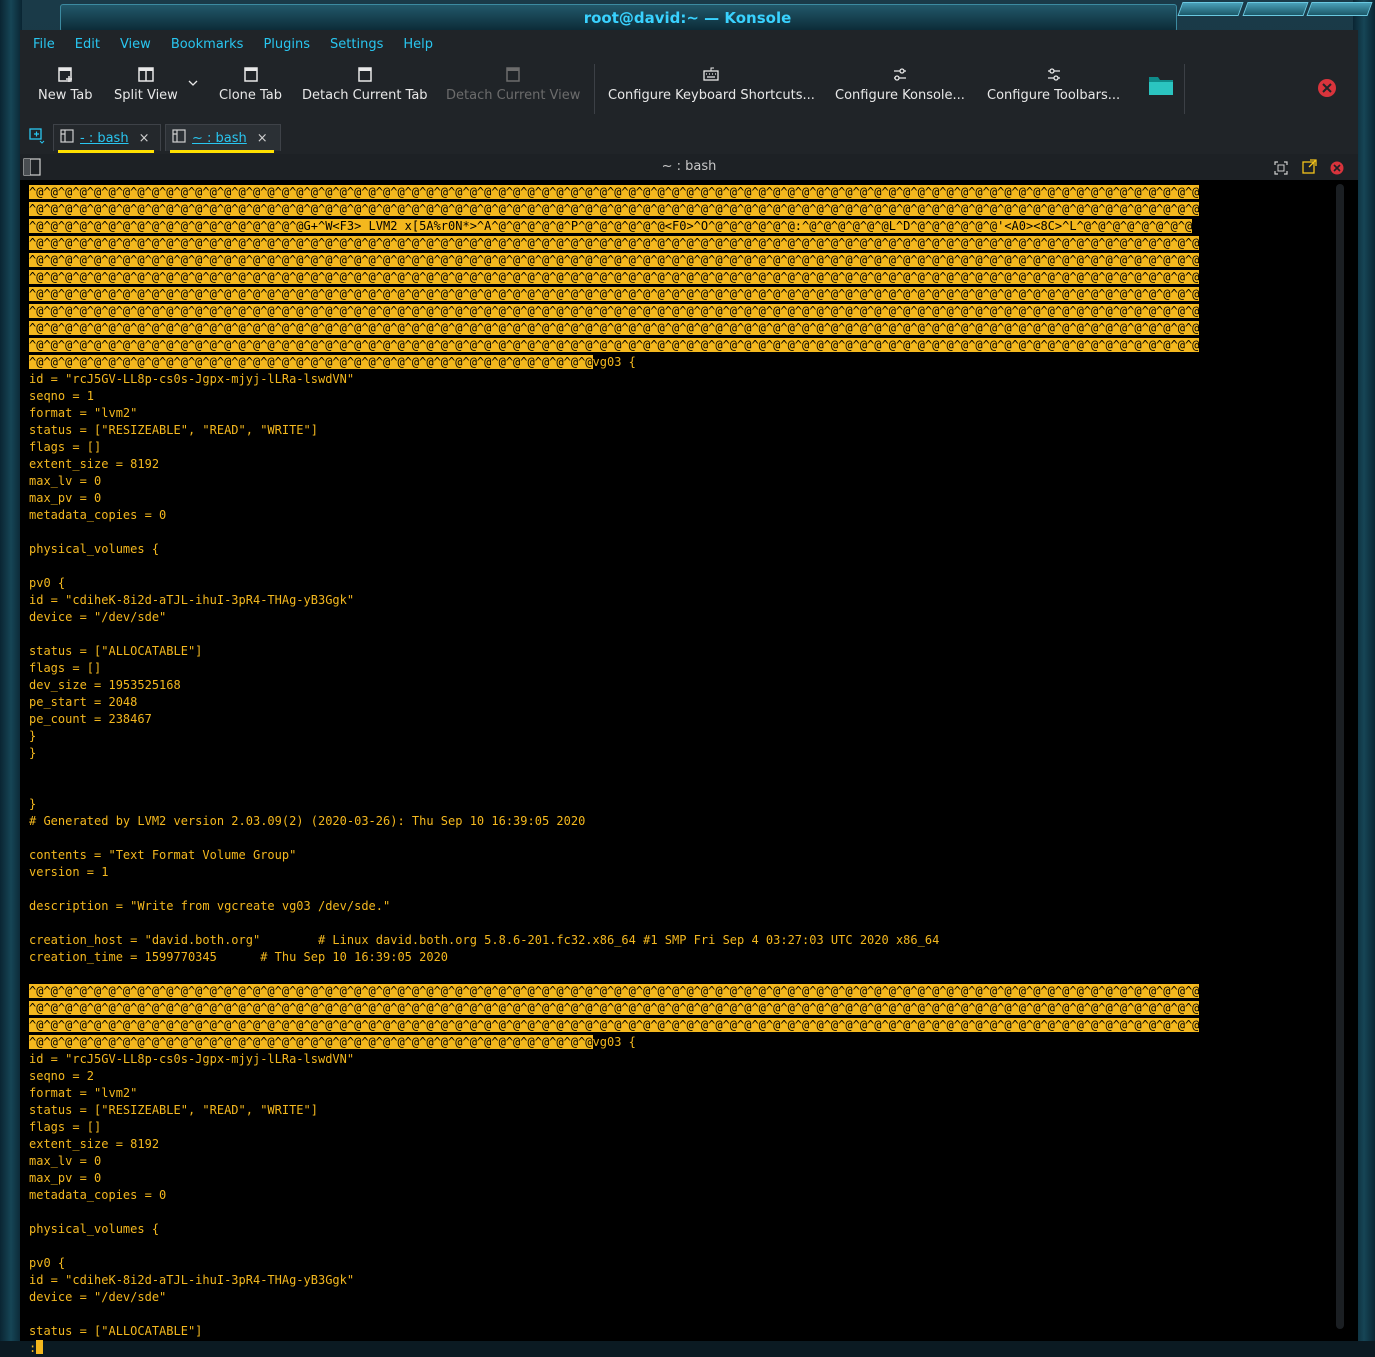 This screenshot has width=1375, height=1357. I want to click on chevron-down-icon, so click(193, 83).